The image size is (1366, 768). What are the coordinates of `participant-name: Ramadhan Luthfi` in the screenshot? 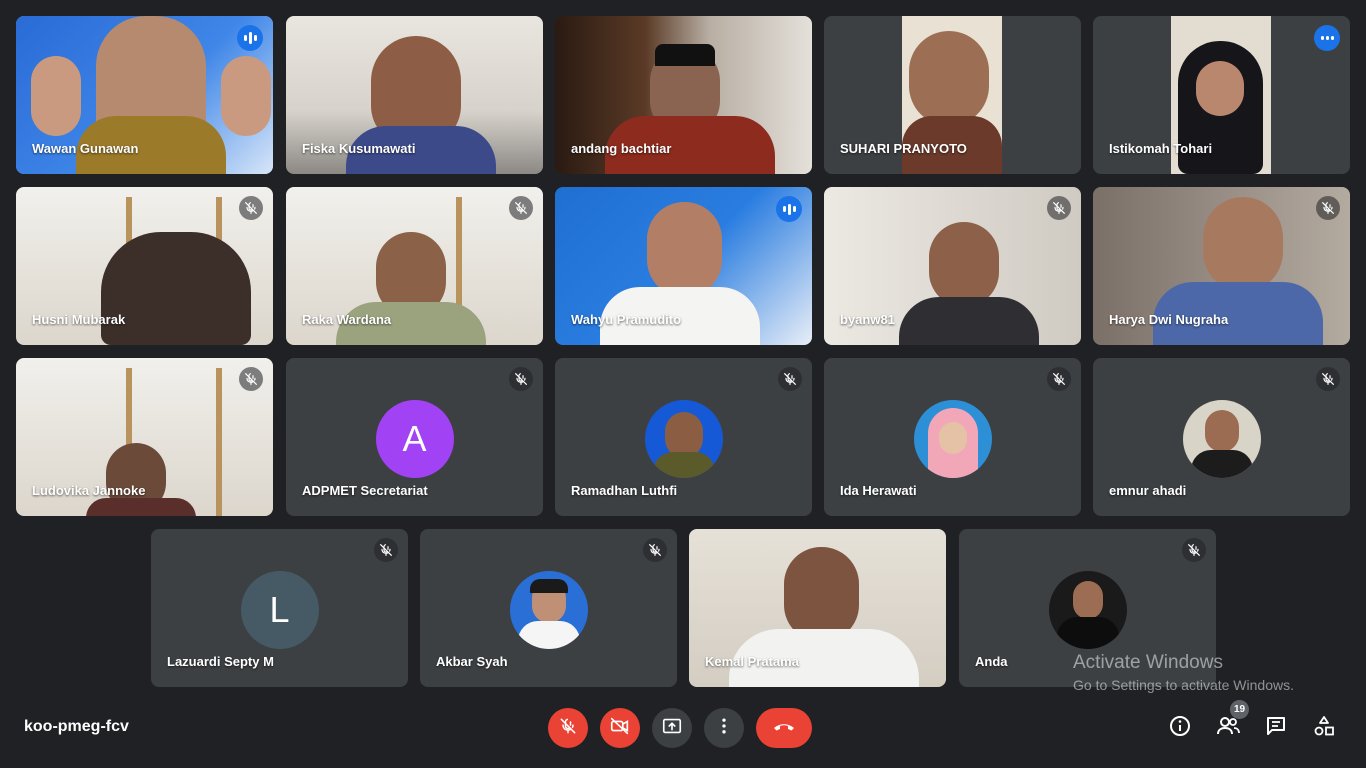 It's located at (624, 490).